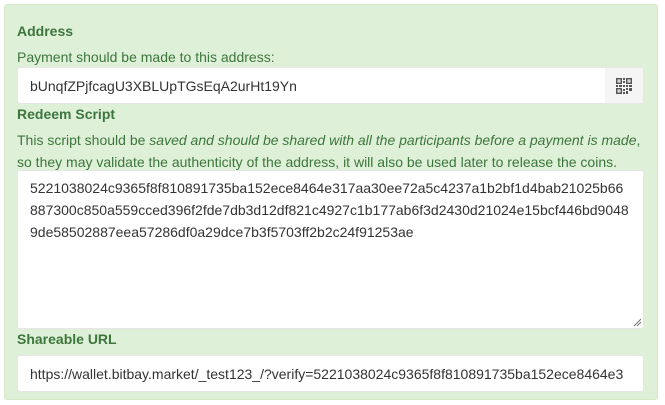  Describe the element at coordinates (146, 57) in the screenshot. I see `address-help-text: Payment should be made to this address:` at that location.